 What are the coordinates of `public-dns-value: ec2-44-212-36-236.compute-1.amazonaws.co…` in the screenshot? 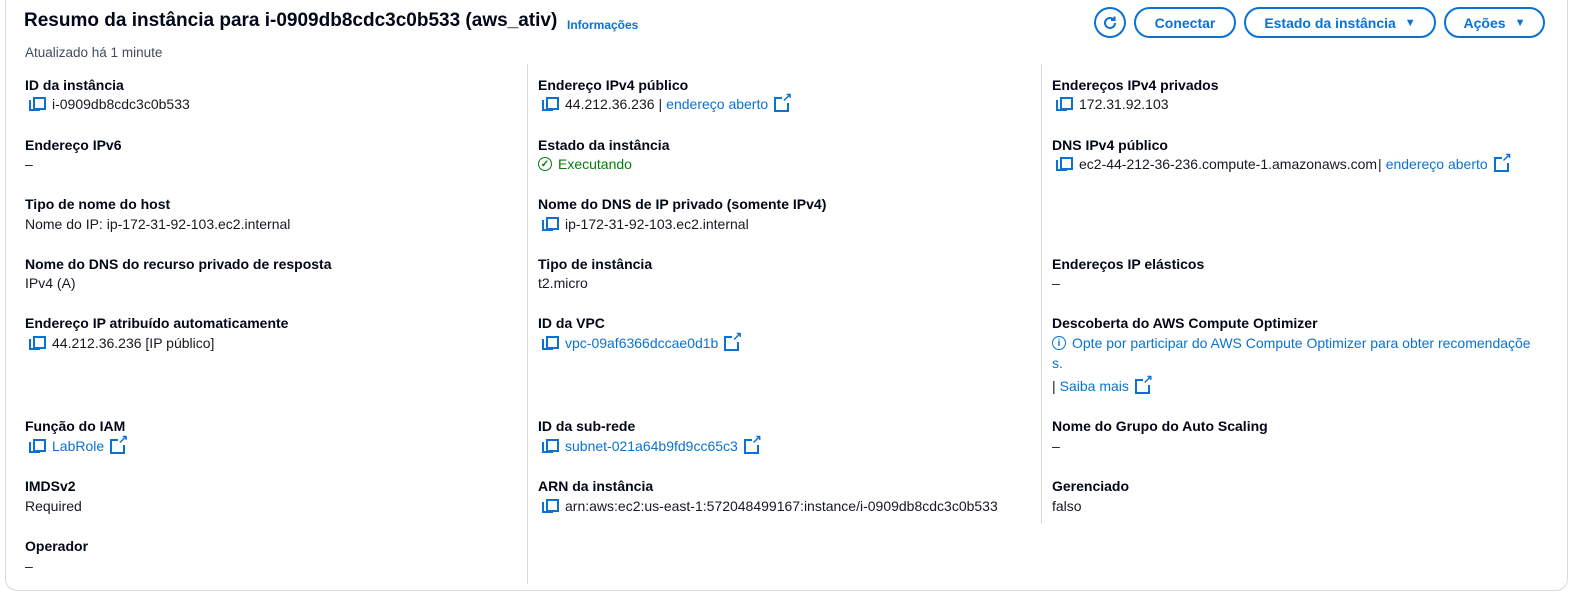 It's located at (1284, 161).